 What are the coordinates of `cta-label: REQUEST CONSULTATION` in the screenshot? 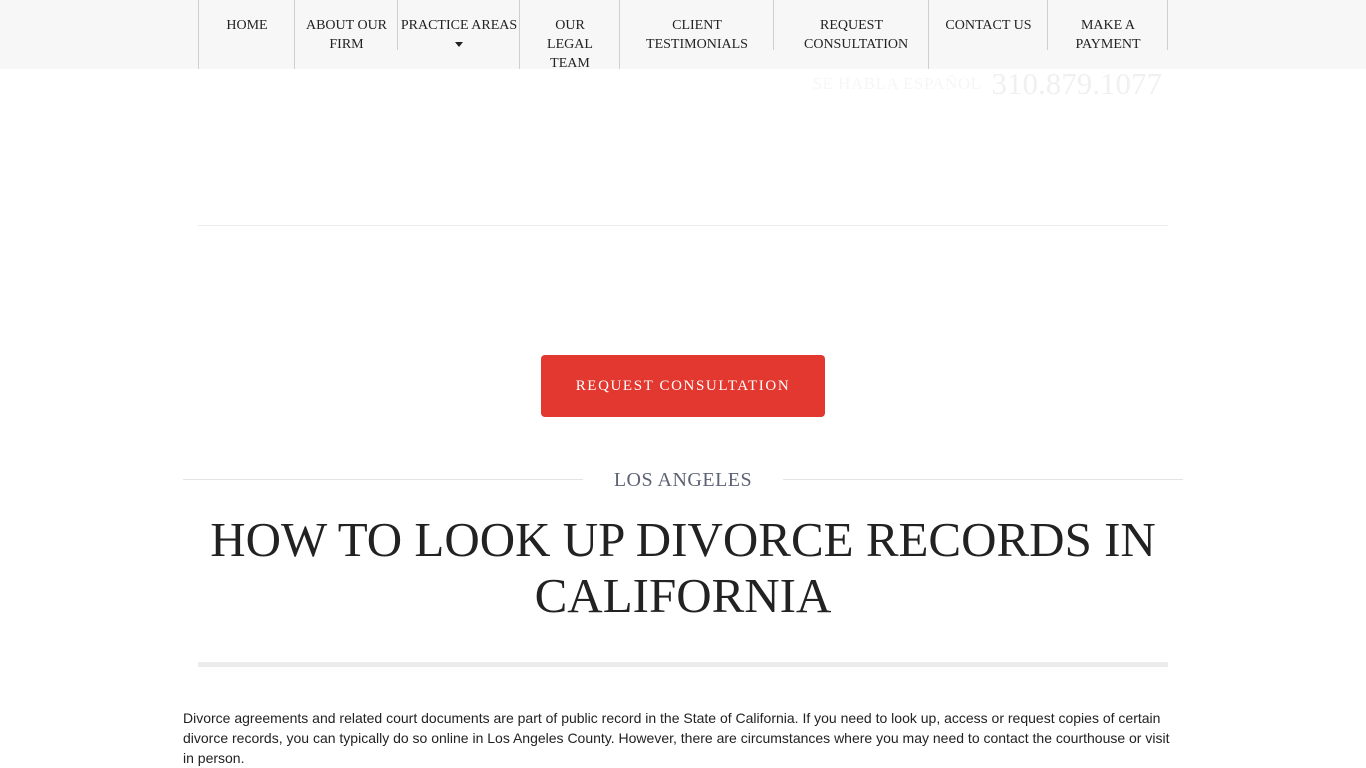 It's located at (683, 385).